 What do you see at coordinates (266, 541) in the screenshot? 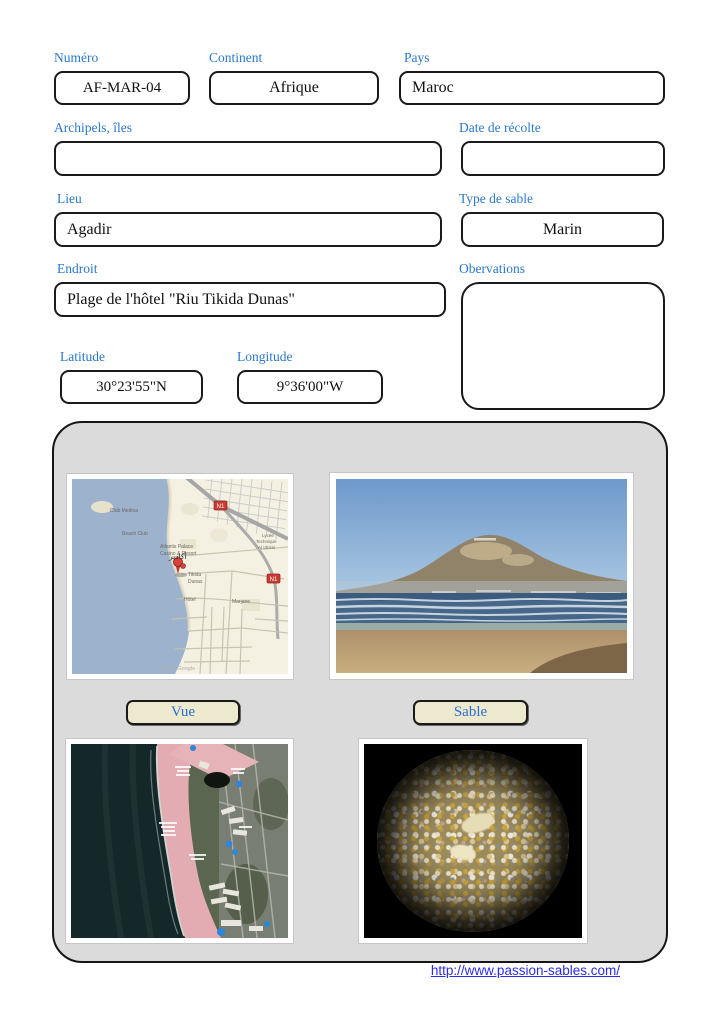
I see `map-label: Technique` at bounding box center [266, 541].